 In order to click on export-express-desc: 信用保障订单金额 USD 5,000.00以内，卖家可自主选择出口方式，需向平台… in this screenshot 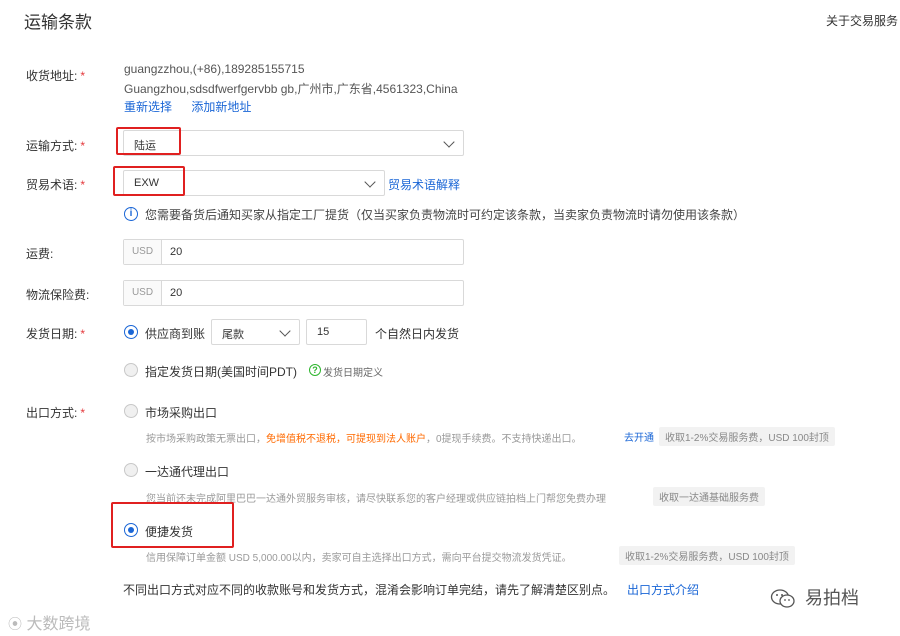, I will do `click(359, 558)`.